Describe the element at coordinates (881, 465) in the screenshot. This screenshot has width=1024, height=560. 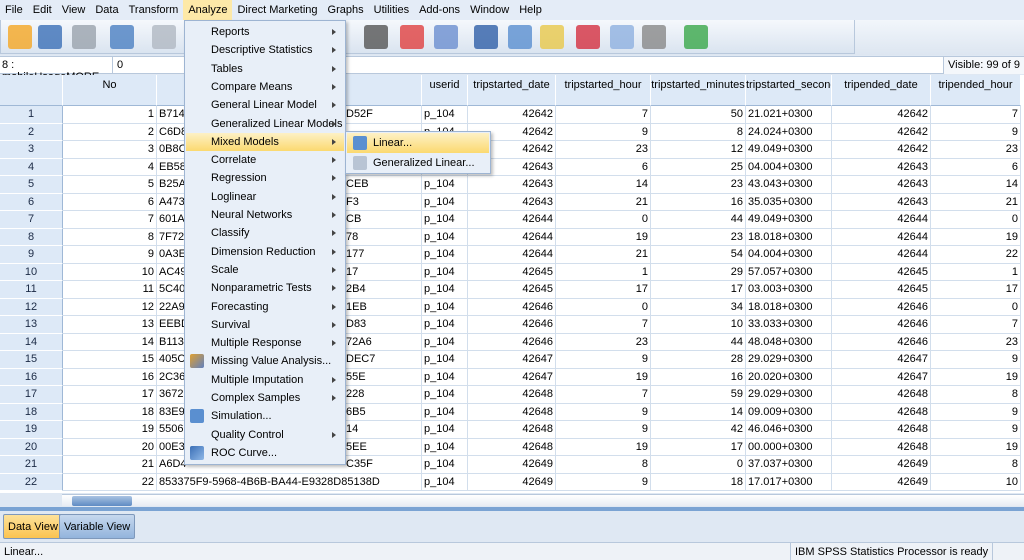
I see `cell-tripended_date: 42649` at that location.